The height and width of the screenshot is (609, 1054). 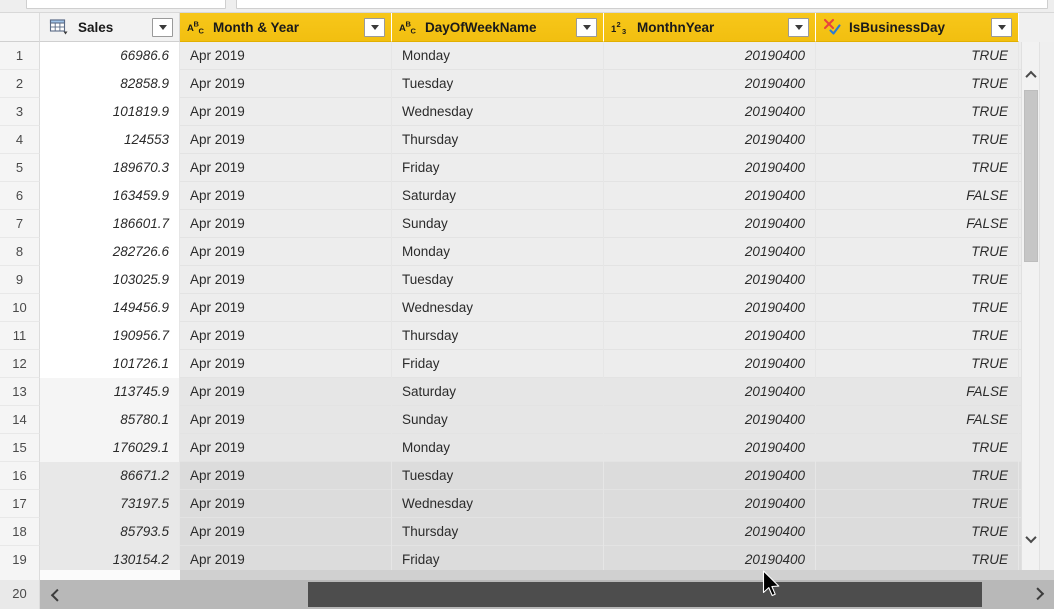 I want to click on cell-sales: 85793.5, so click(x=110, y=532).